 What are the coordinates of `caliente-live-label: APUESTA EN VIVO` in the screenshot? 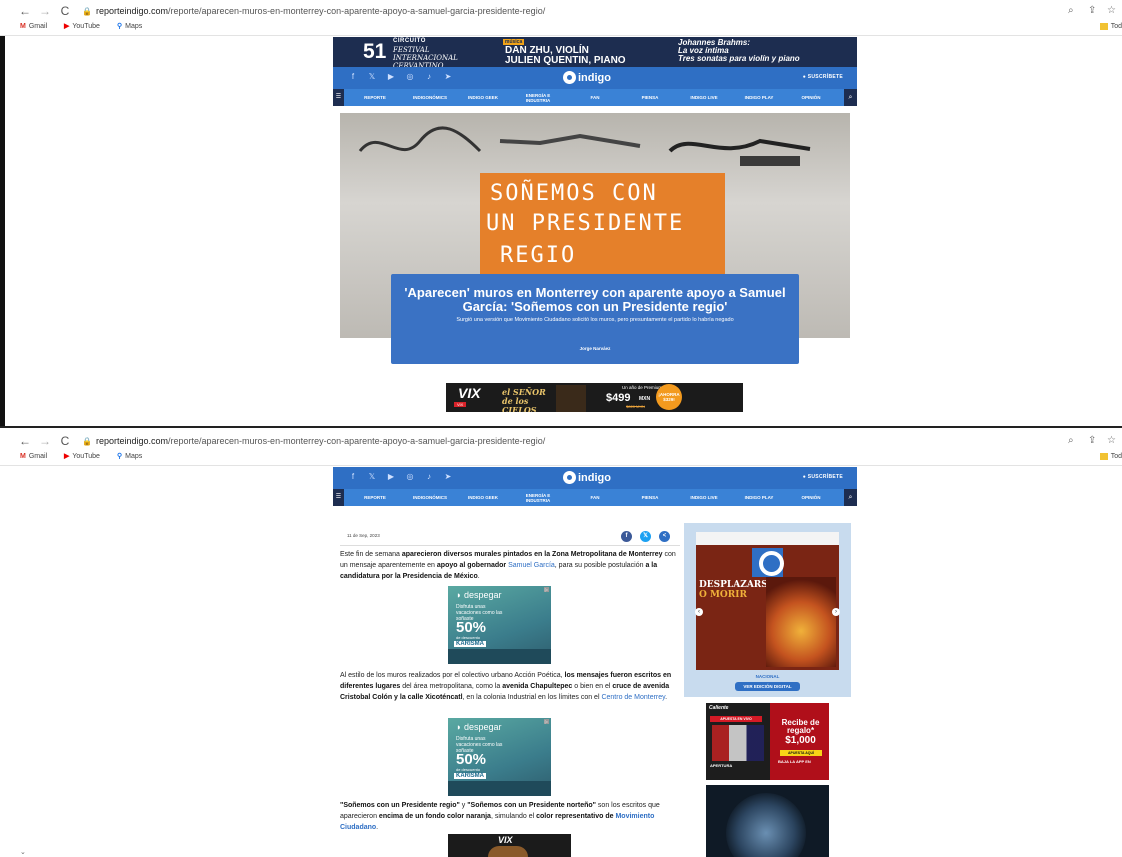 It's located at (736, 719).